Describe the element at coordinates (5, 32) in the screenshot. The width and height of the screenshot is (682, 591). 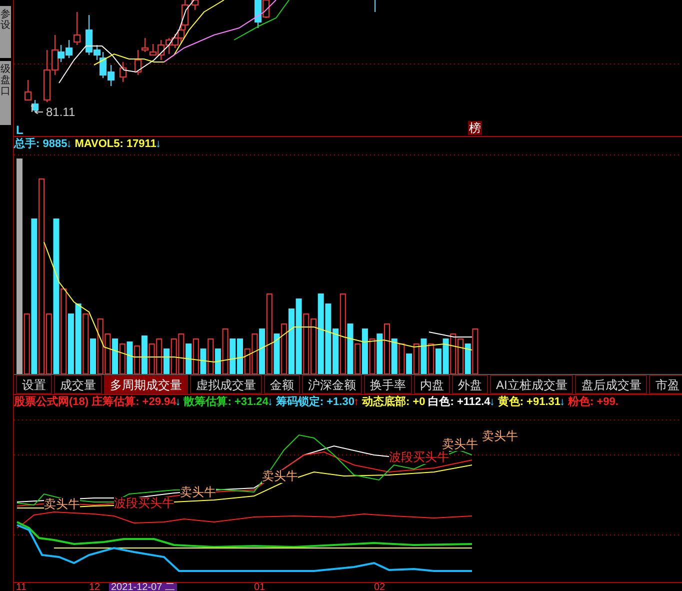
I see `side-tab: 参设` at that location.